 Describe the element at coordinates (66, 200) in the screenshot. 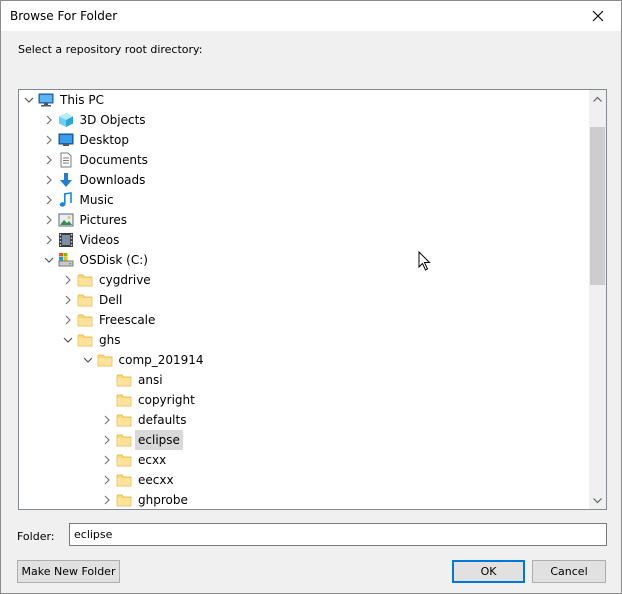

I see `music-icon` at that location.